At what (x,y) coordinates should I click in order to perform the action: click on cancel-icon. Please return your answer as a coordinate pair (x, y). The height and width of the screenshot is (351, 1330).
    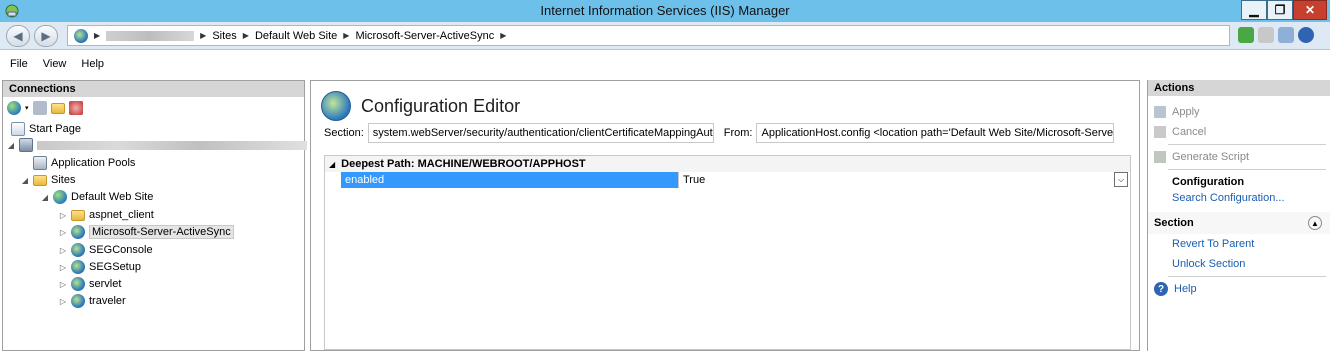
    Looking at the image, I should click on (1160, 132).